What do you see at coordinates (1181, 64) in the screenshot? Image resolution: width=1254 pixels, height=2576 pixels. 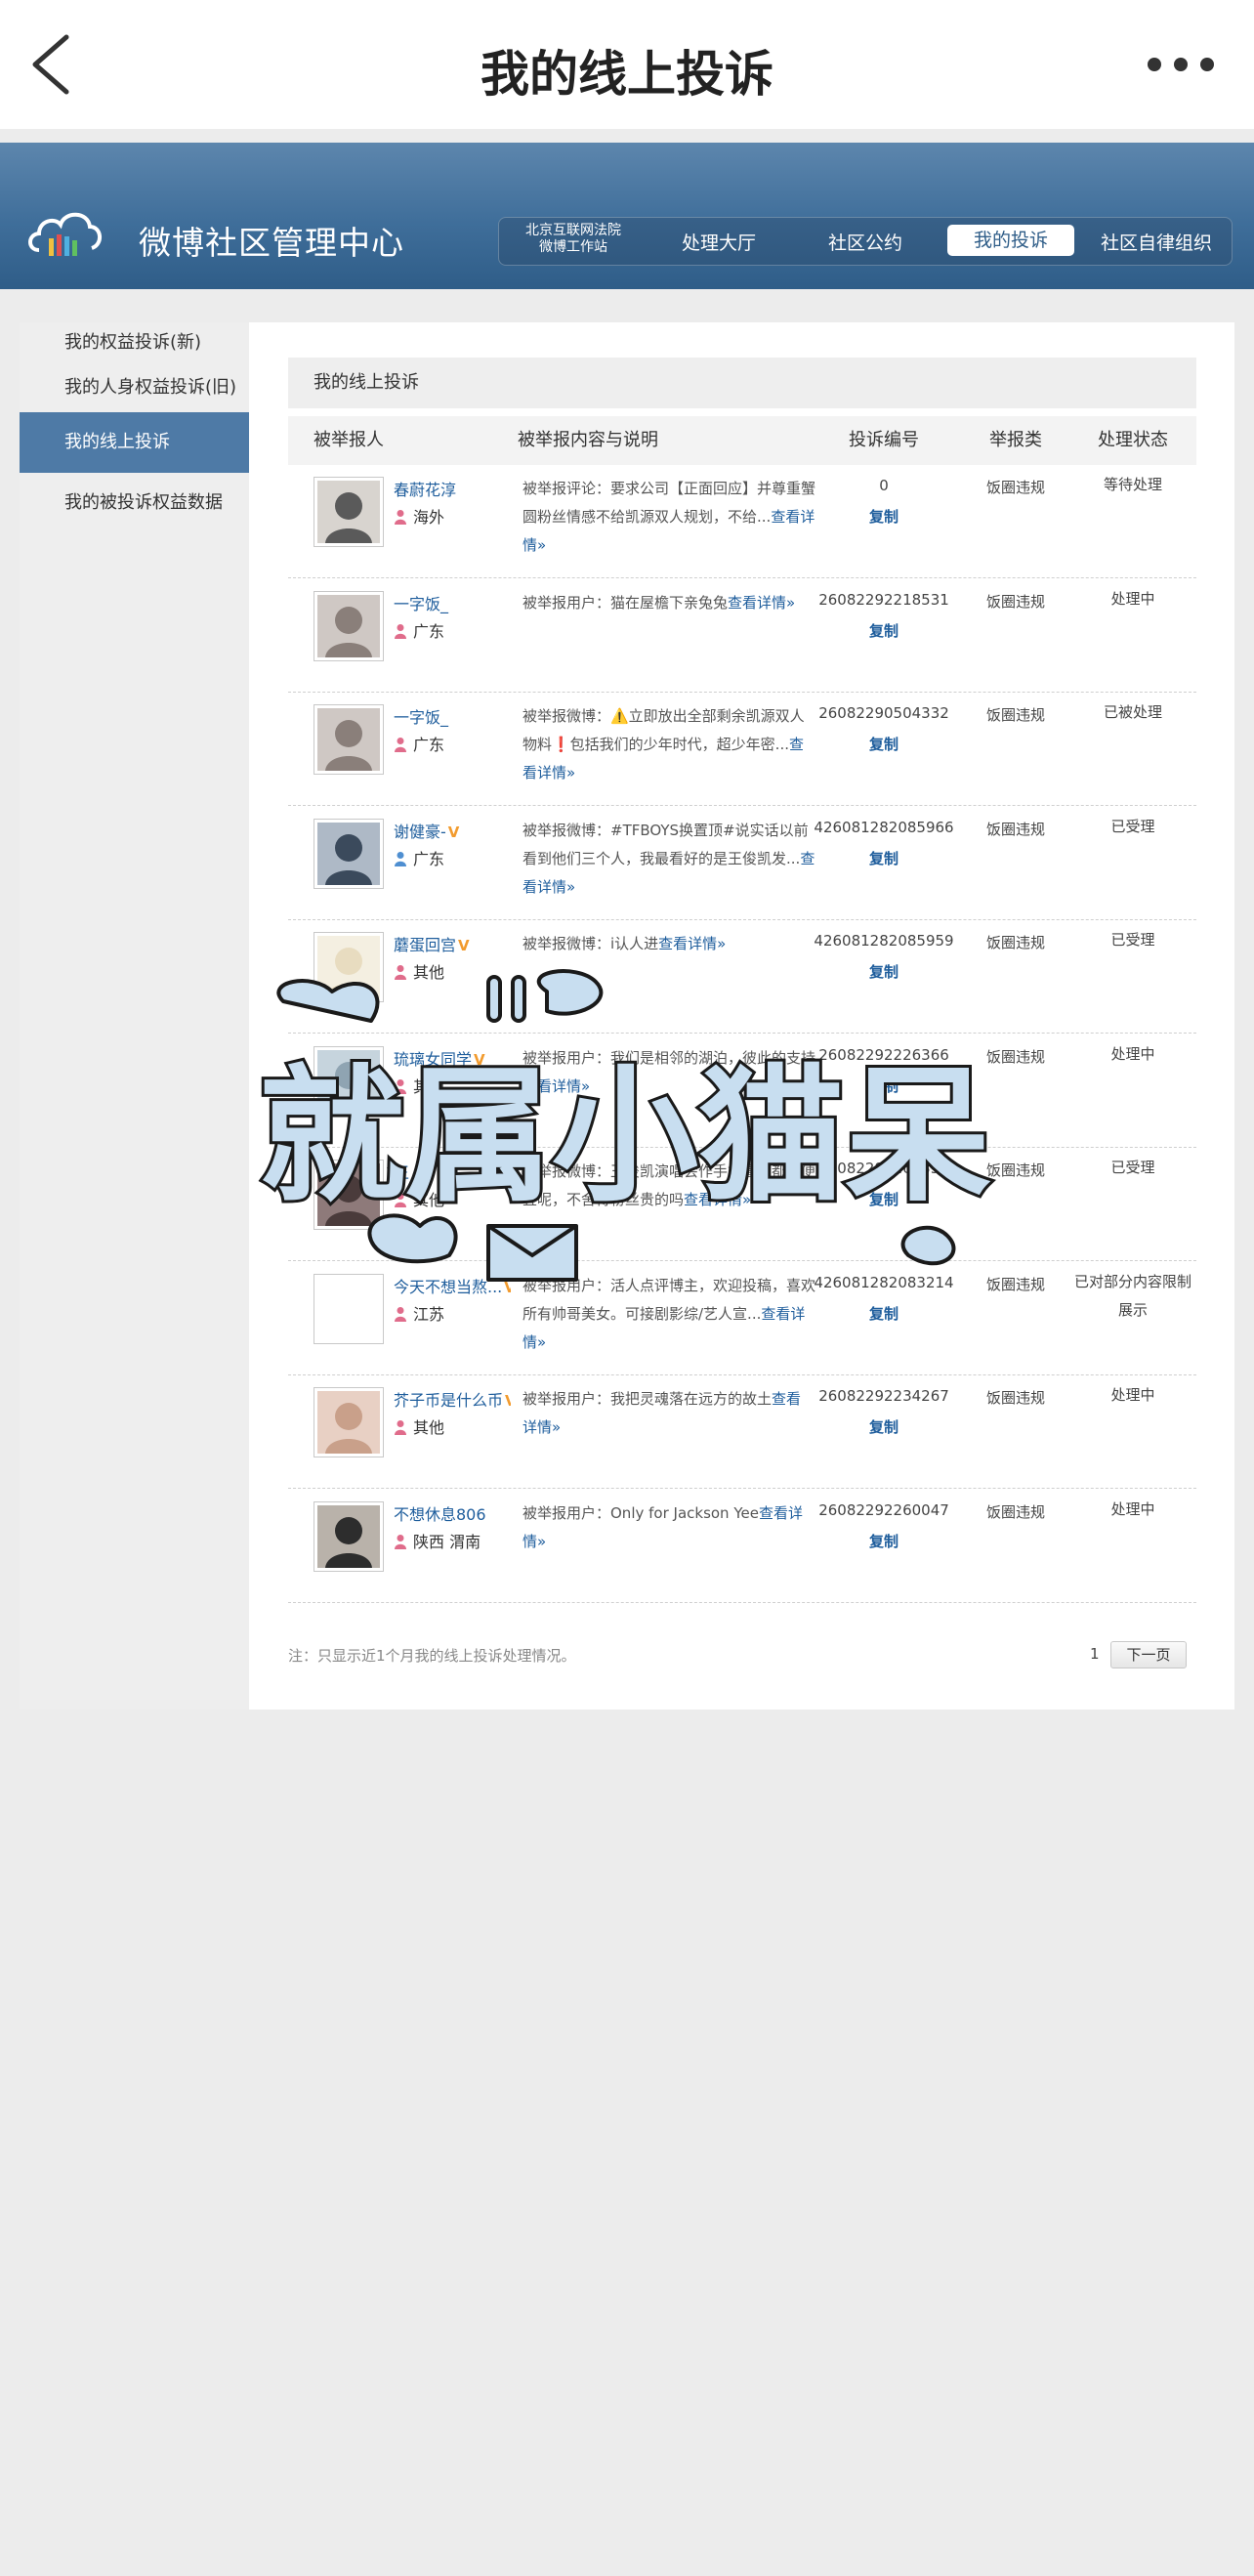 I see `more-options-icon` at bounding box center [1181, 64].